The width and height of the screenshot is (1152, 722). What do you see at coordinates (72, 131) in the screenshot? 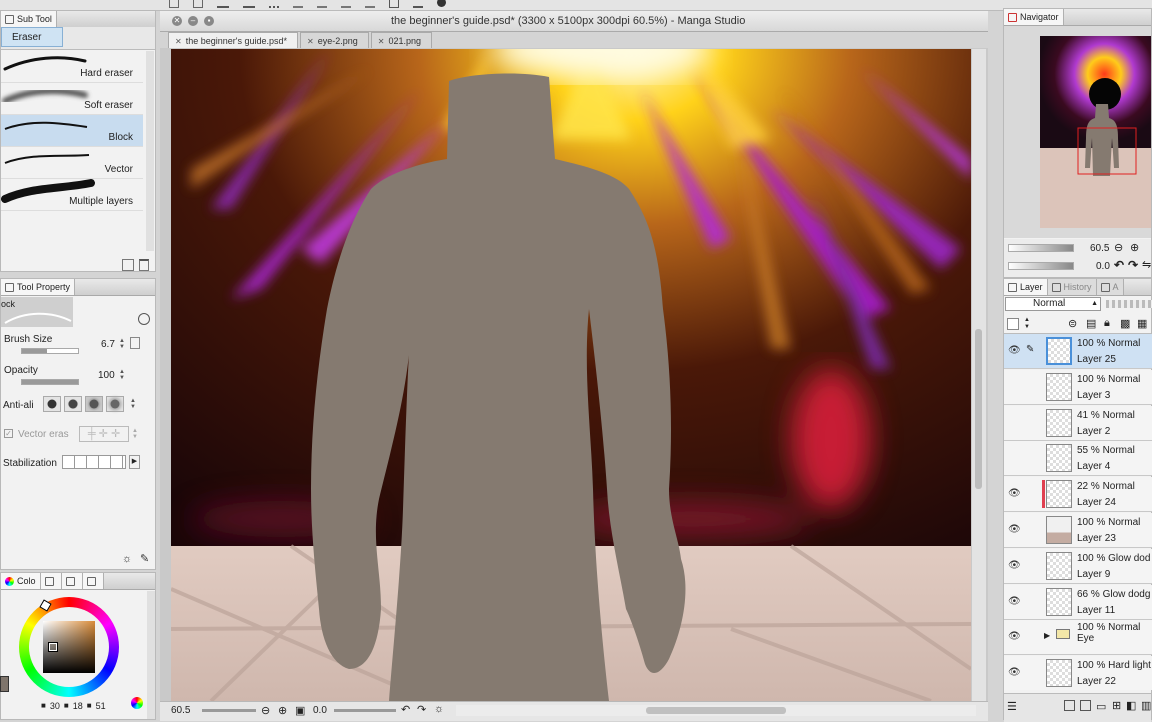
I see `sub-tool-item-block: Block` at bounding box center [72, 131].